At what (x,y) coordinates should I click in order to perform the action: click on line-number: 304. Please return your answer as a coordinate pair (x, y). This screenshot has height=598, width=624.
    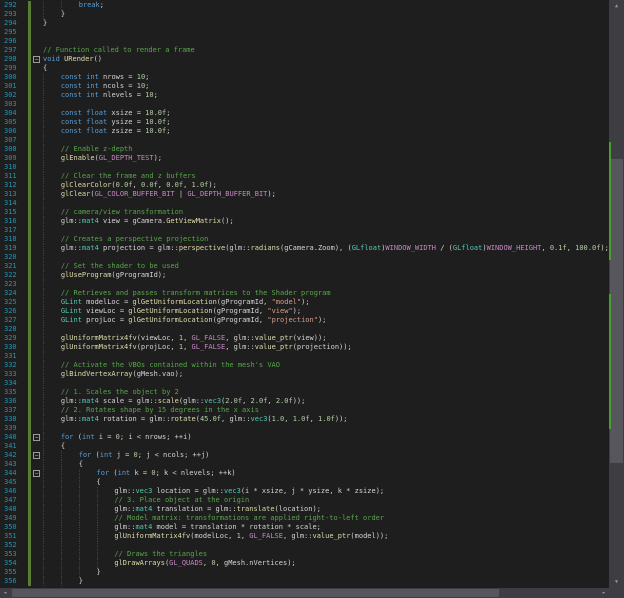
    Looking at the image, I should click on (13, 113).